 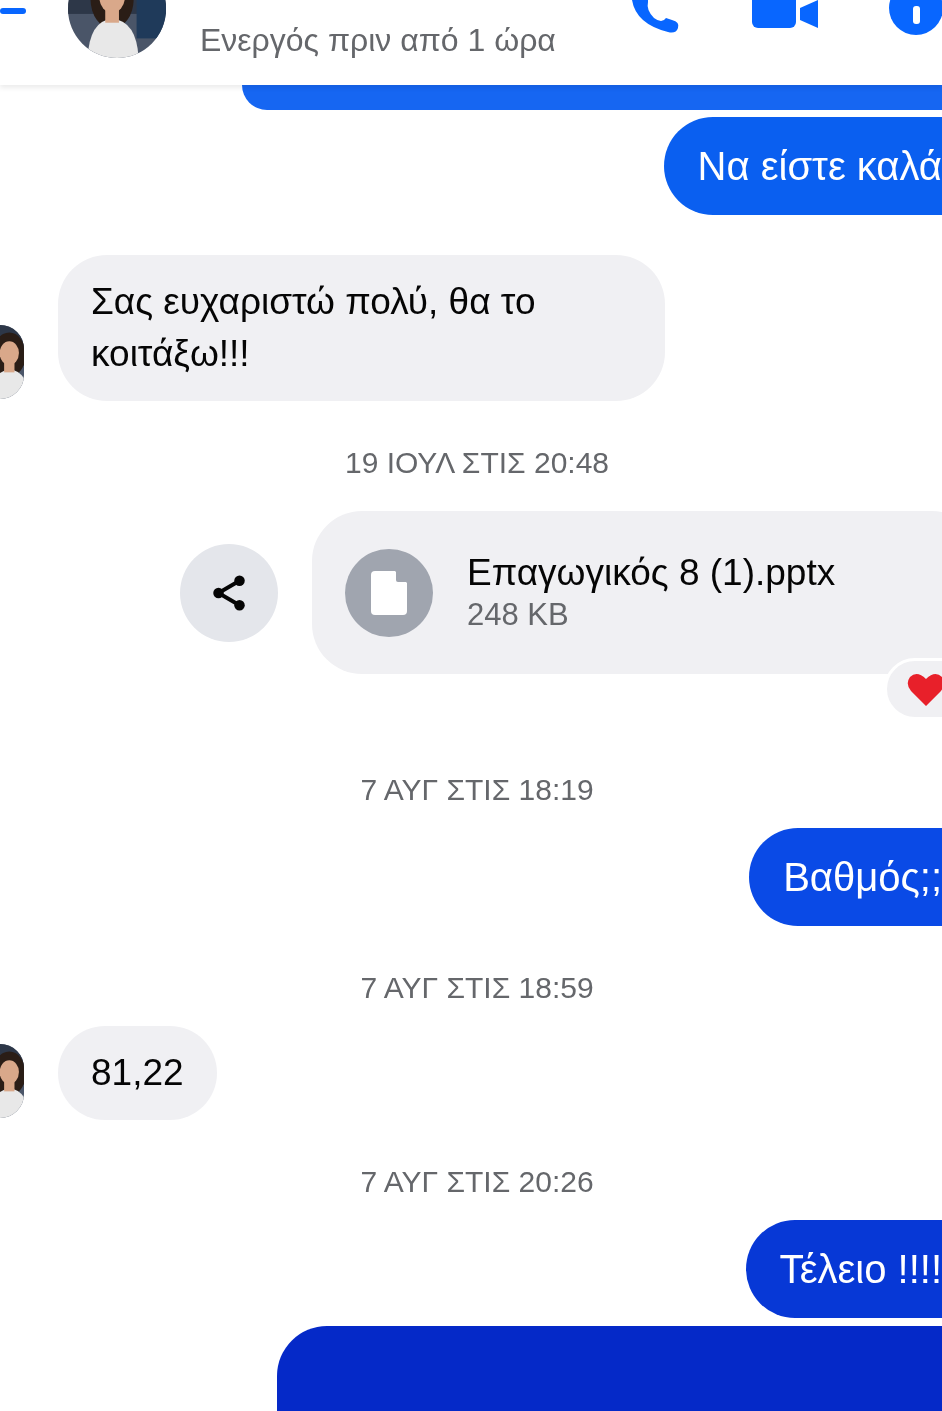 I want to click on info-icon, so click(x=915, y=18).